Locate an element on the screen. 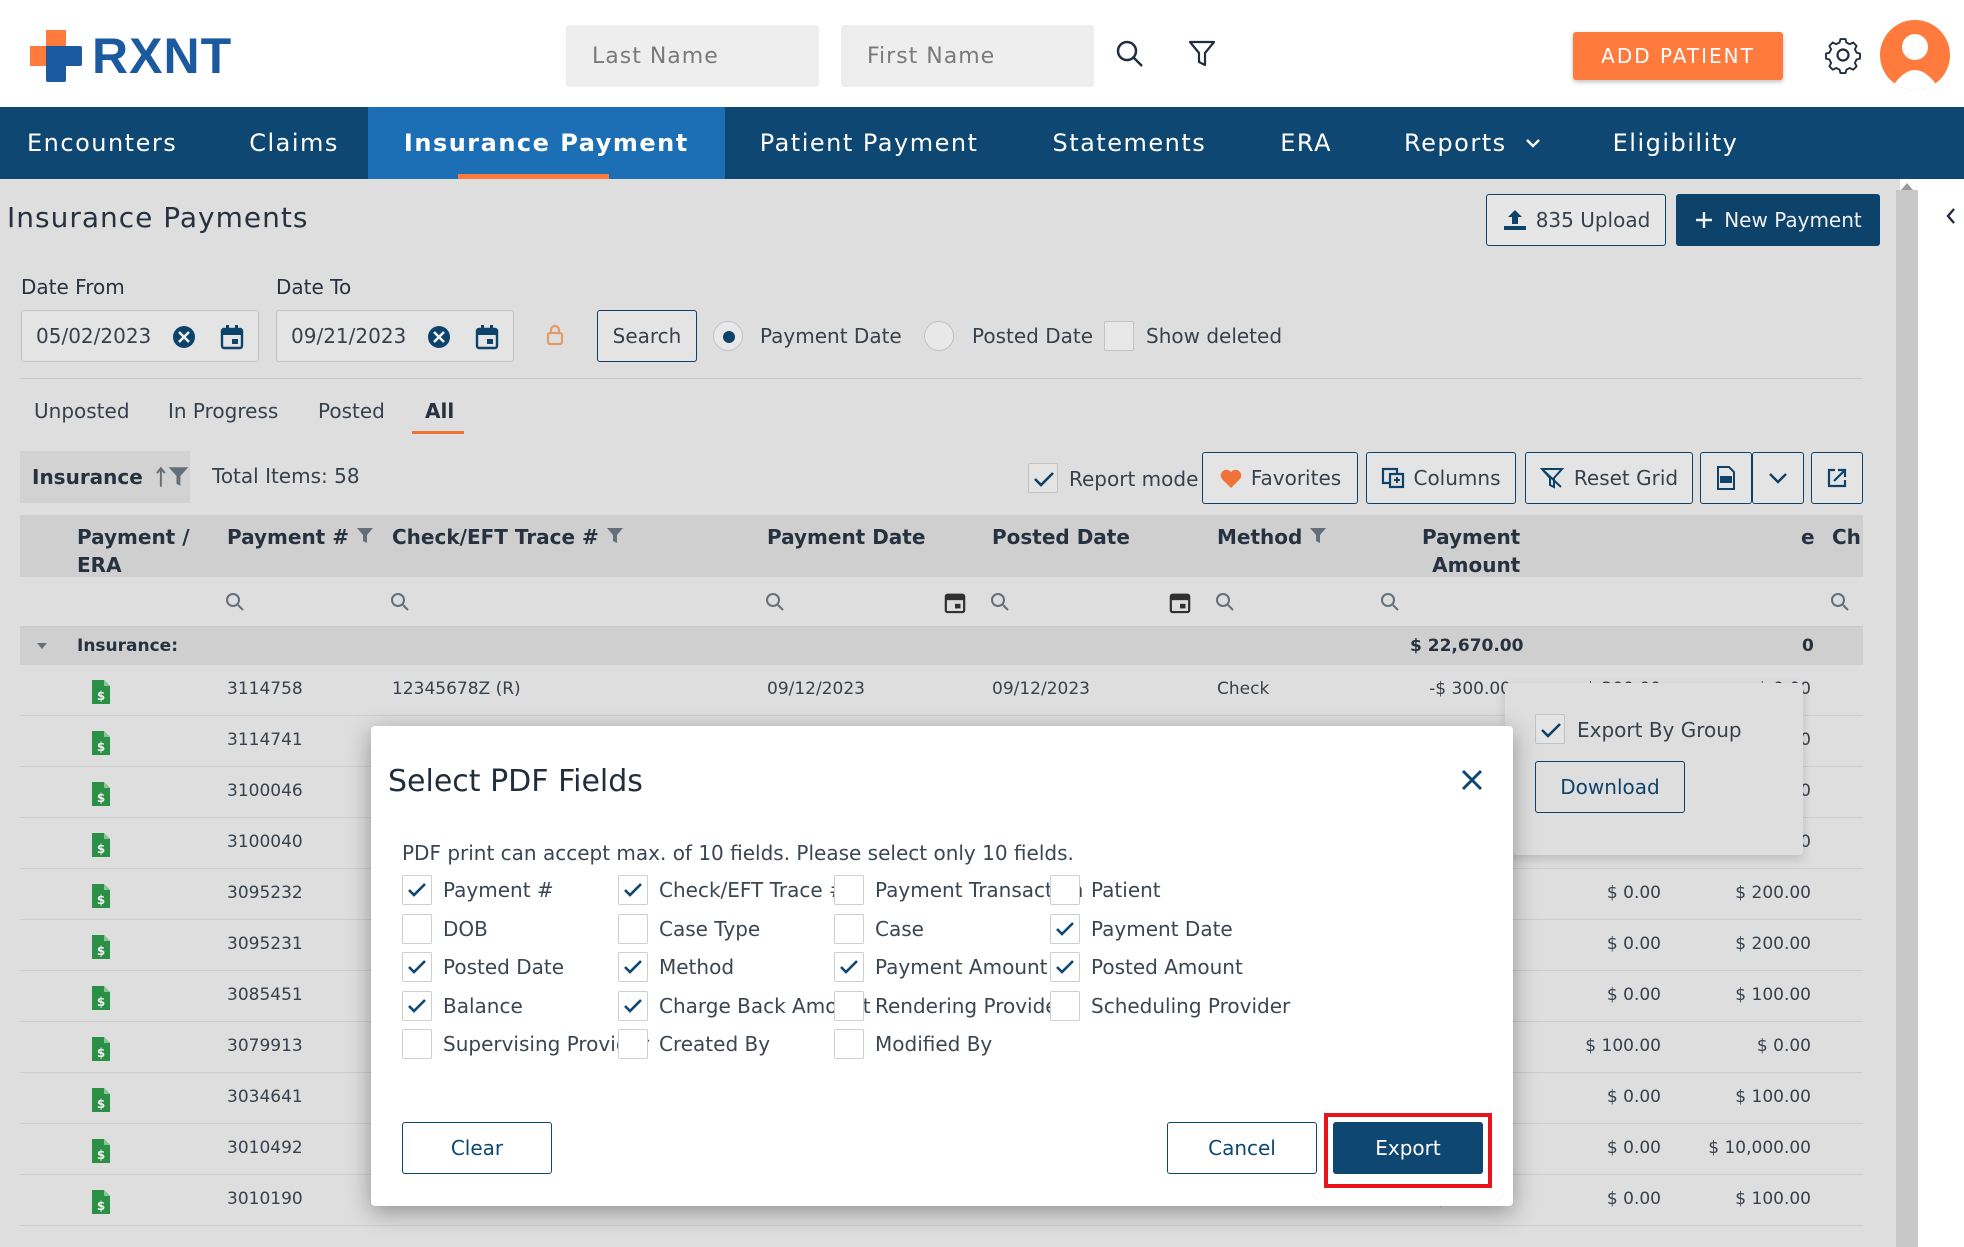 Image resolution: width=1964 pixels, height=1247 pixels. pdf-field-label: Posted Date is located at coordinates (504, 967).